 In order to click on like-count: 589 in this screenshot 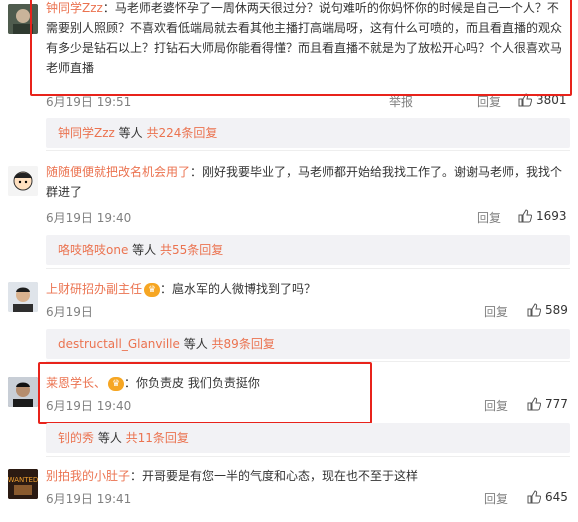, I will do `click(556, 310)`.